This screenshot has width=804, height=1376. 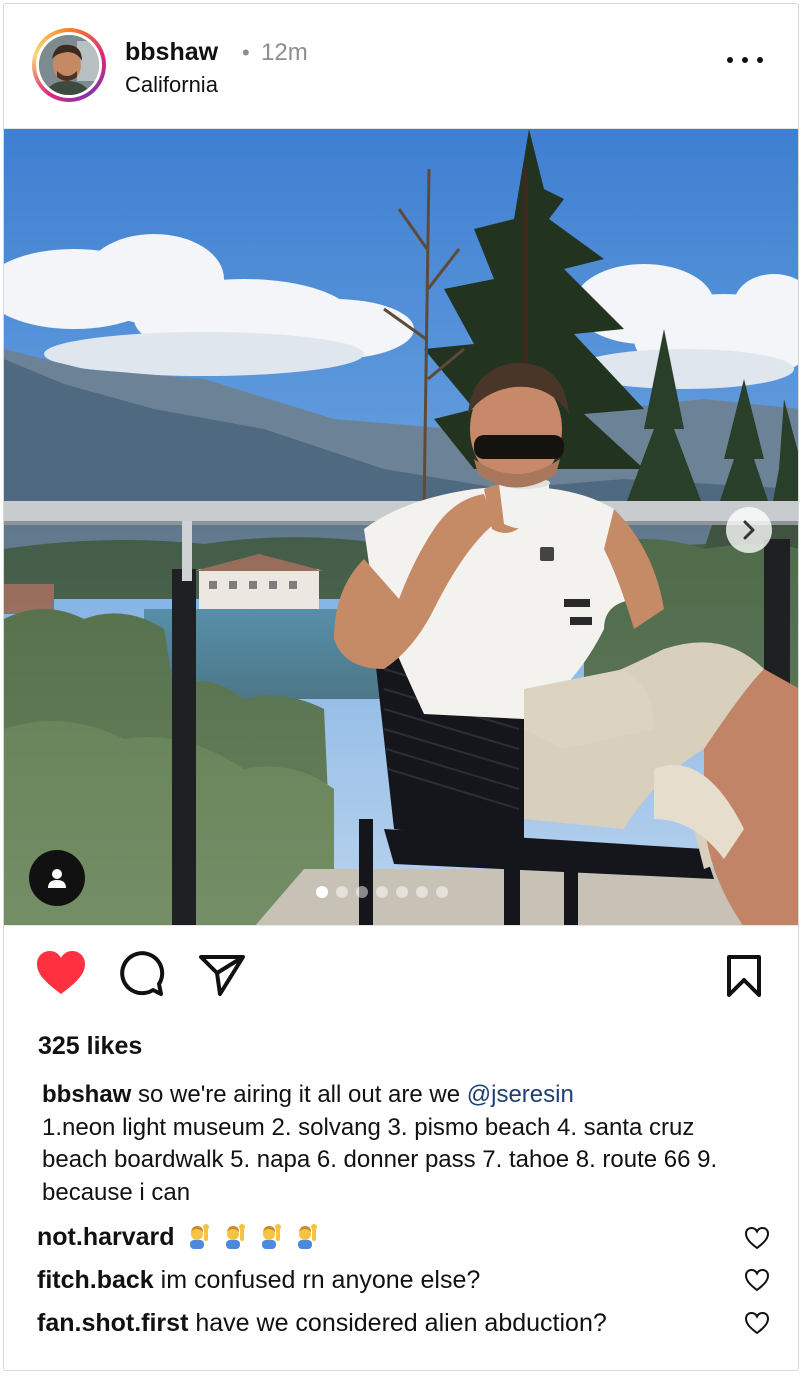 I want to click on carousel-next-button, so click(x=749, y=530).